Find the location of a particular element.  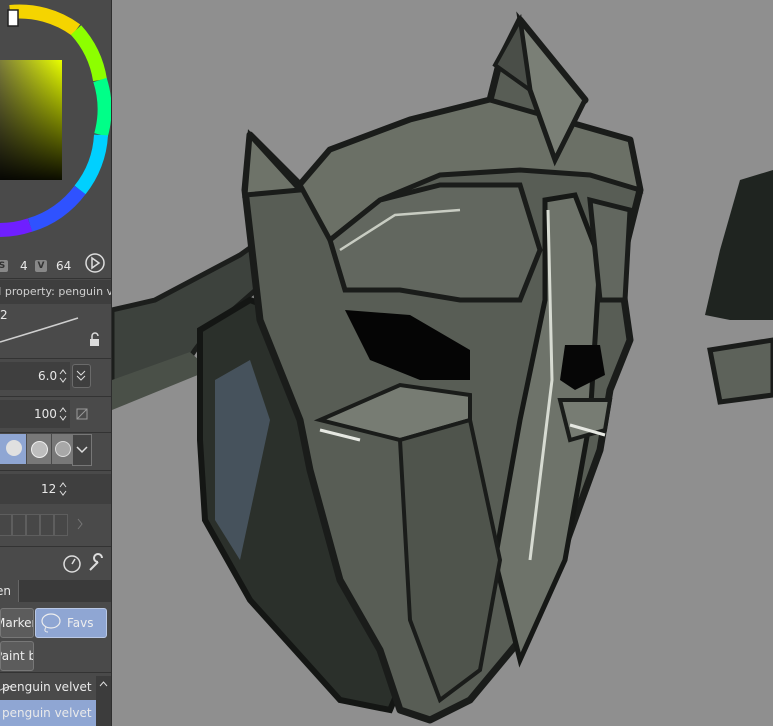

list-item-selected: penguin velvet pen 2 is located at coordinates (48, 713).